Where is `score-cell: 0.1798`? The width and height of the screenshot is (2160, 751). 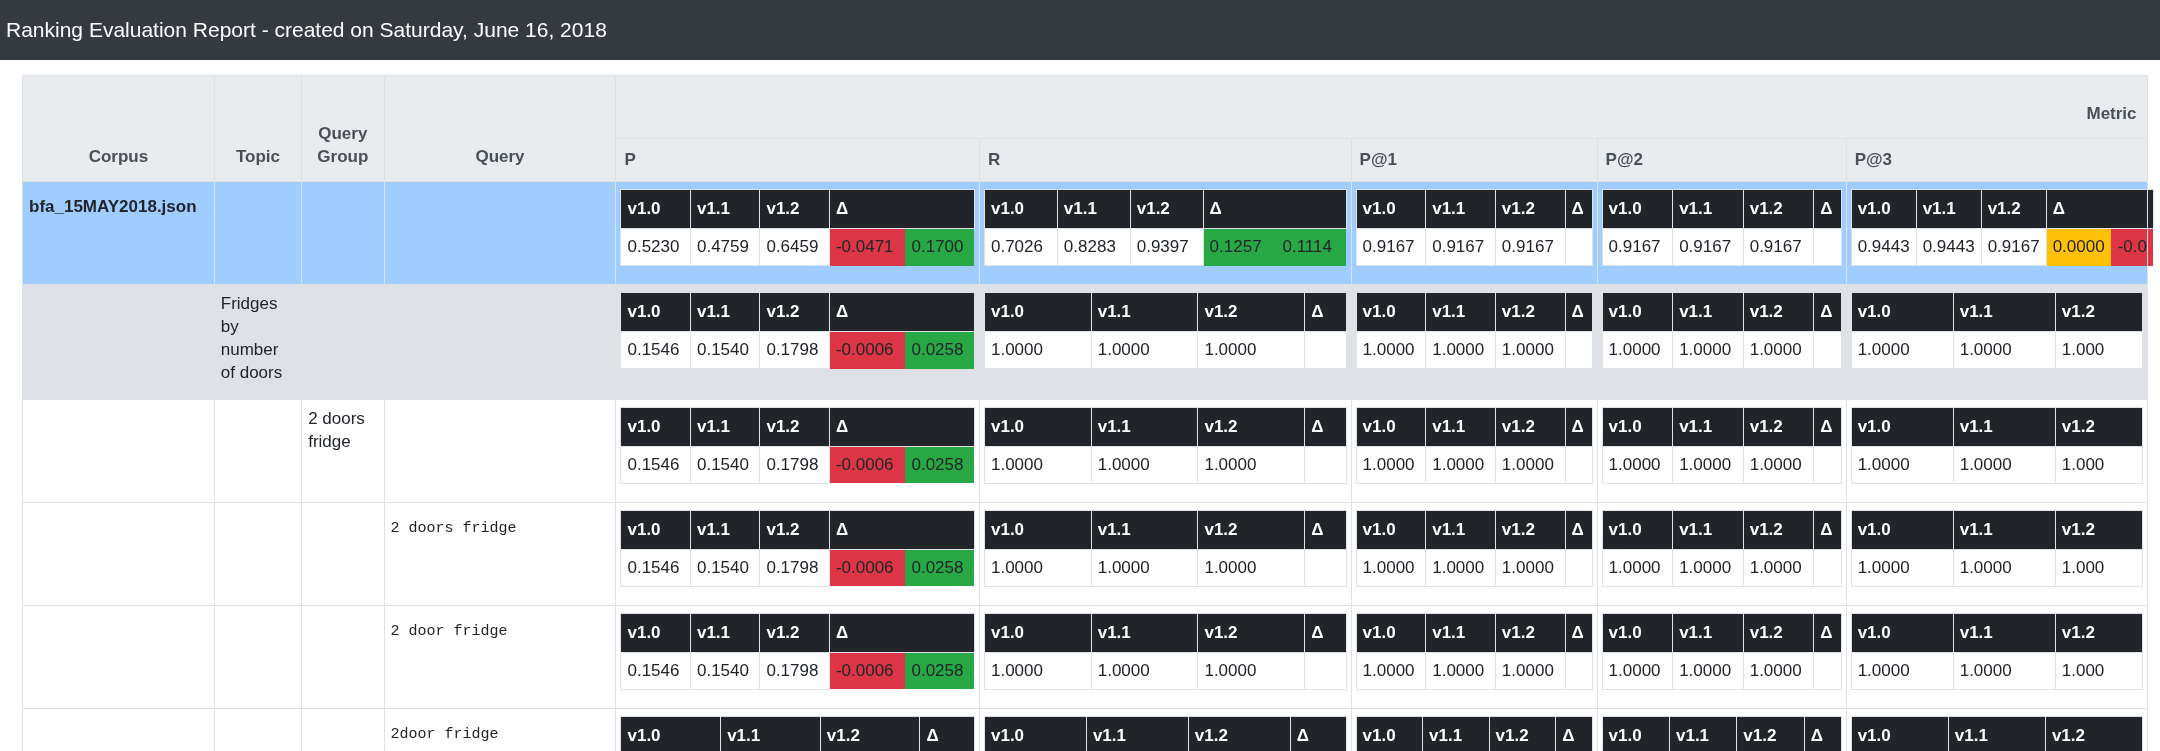
score-cell: 0.1798 is located at coordinates (794, 465).